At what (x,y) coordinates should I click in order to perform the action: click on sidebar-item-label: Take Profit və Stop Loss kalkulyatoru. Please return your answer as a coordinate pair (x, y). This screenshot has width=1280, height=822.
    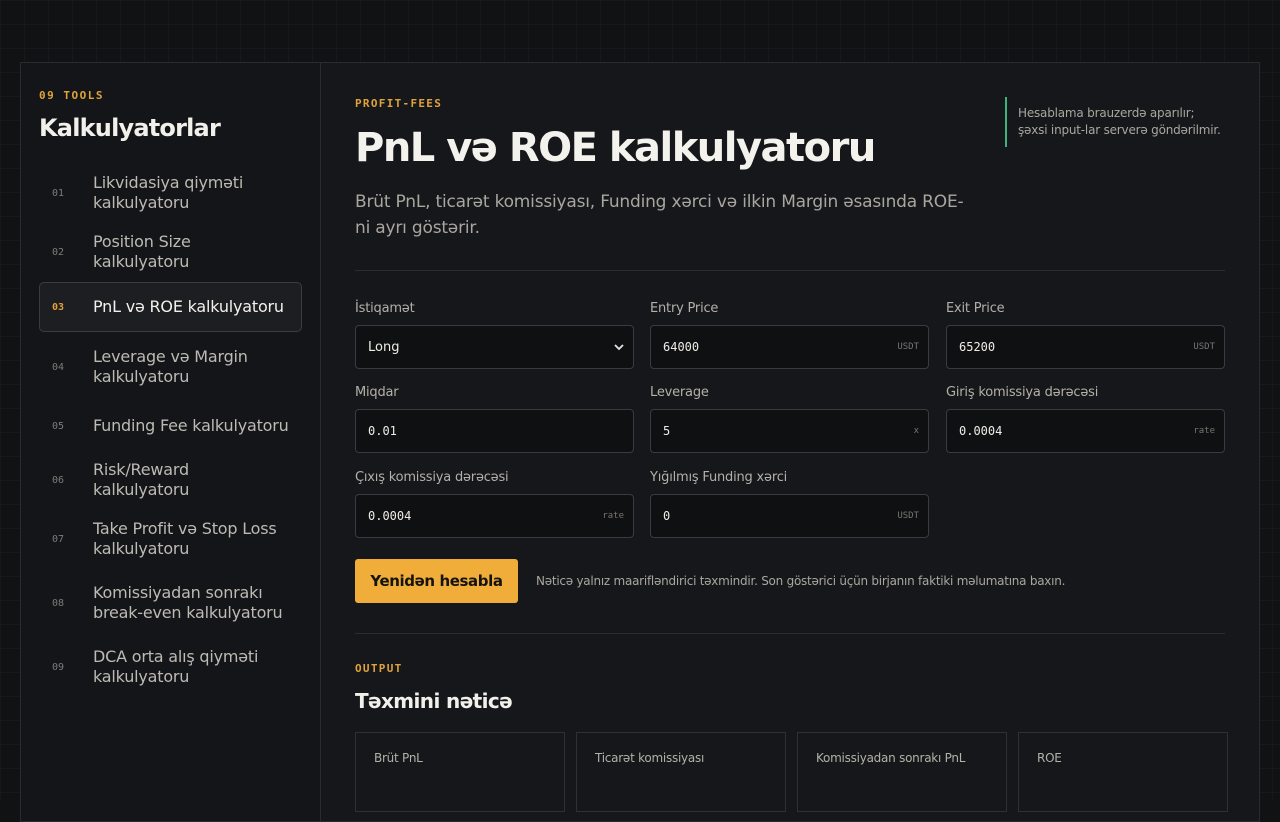
    Looking at the image, I should click on (185, 538).